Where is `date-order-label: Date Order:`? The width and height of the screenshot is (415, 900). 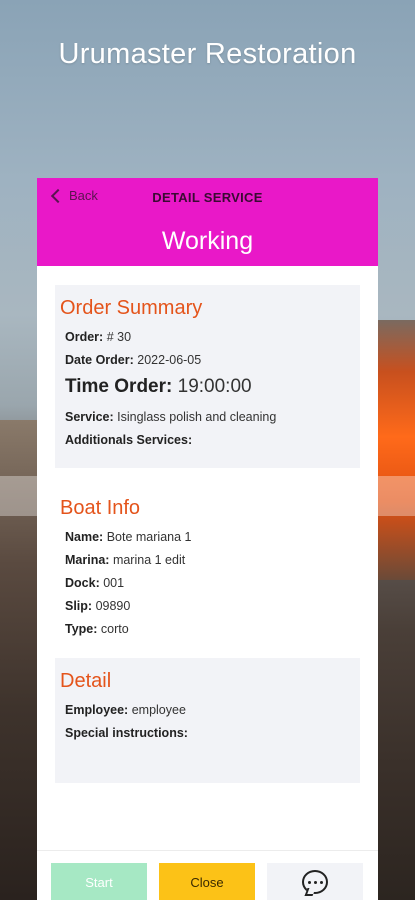 date-order-label: Date Order: is located at coordinates (99, 360).